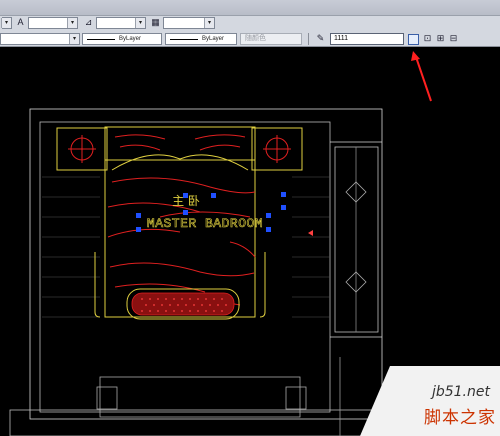 The image size is (500, 436). Describe the element at coordinates (255, 38) in the screenshot. I see `plotstyle-value: 随颜色` at that location.